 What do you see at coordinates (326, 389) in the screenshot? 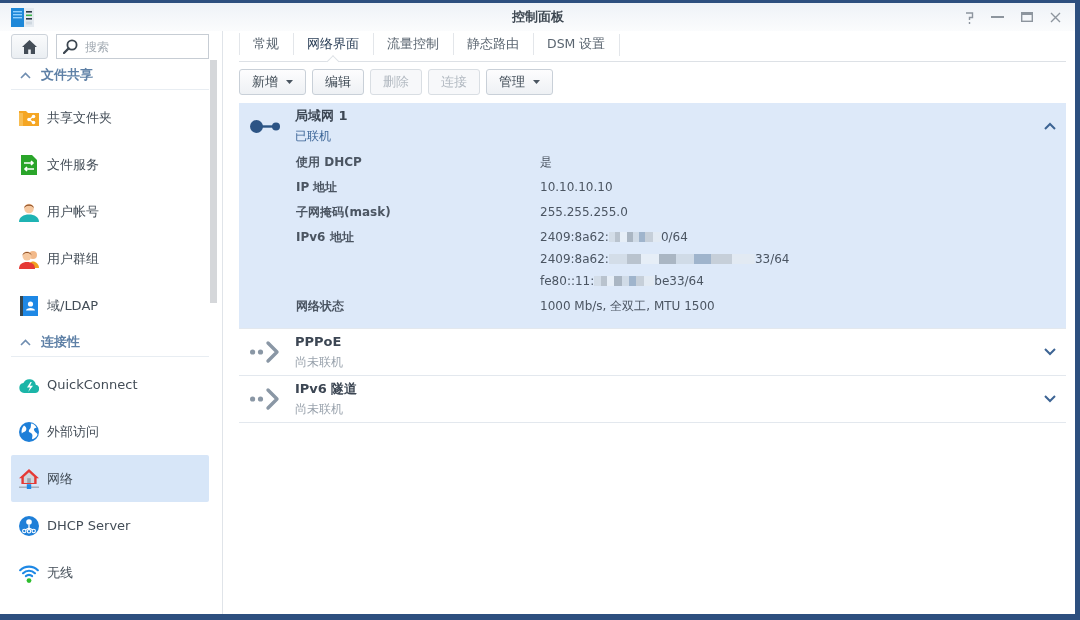
I see `interface-name: IPv6 隧道` at bounding box center [326, 389].